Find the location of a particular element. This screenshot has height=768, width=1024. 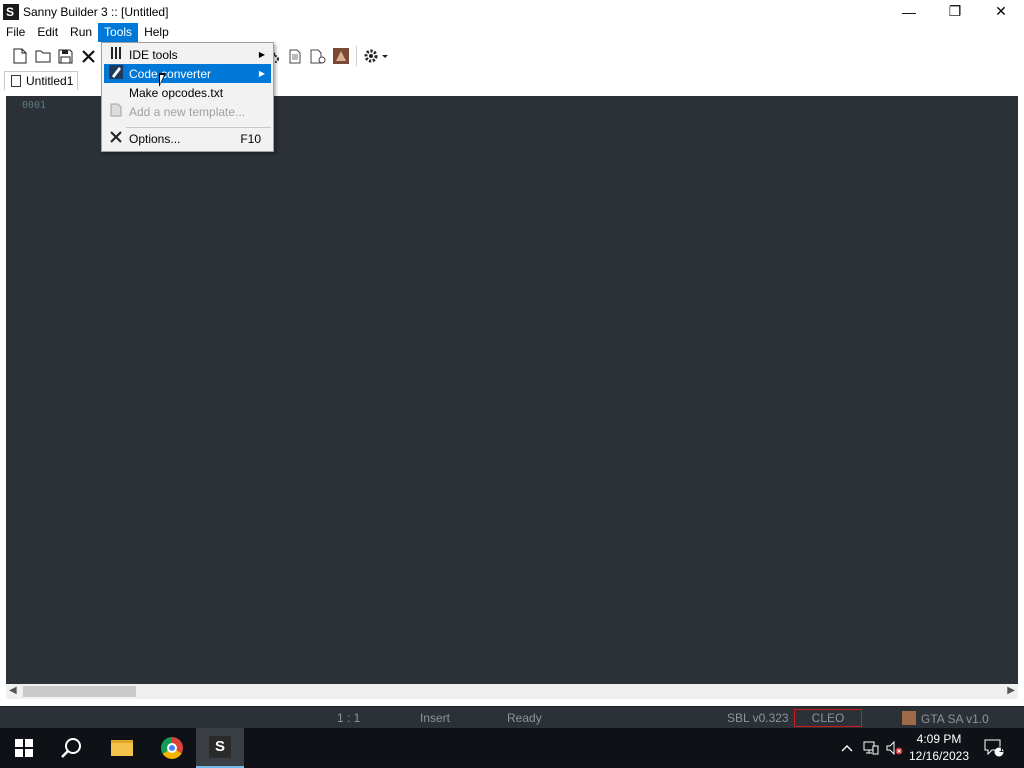

title-bar: Sanny Builder 3 :: [Untitled] — ❐ ✕ is located at coordinates (512, 11).